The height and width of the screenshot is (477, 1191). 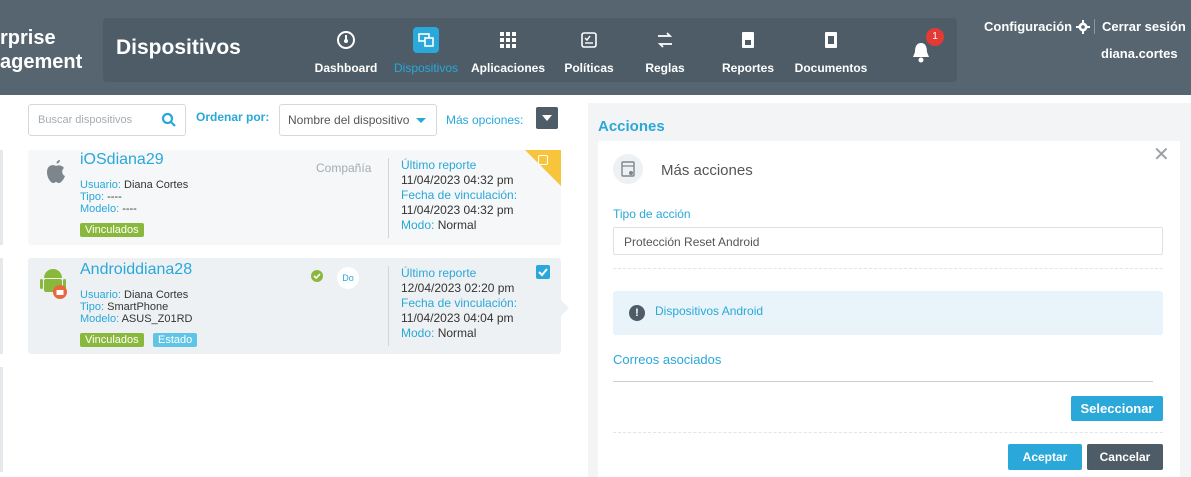 I want to click on device-model: Modelo: ----, so click(x=108, y=209).